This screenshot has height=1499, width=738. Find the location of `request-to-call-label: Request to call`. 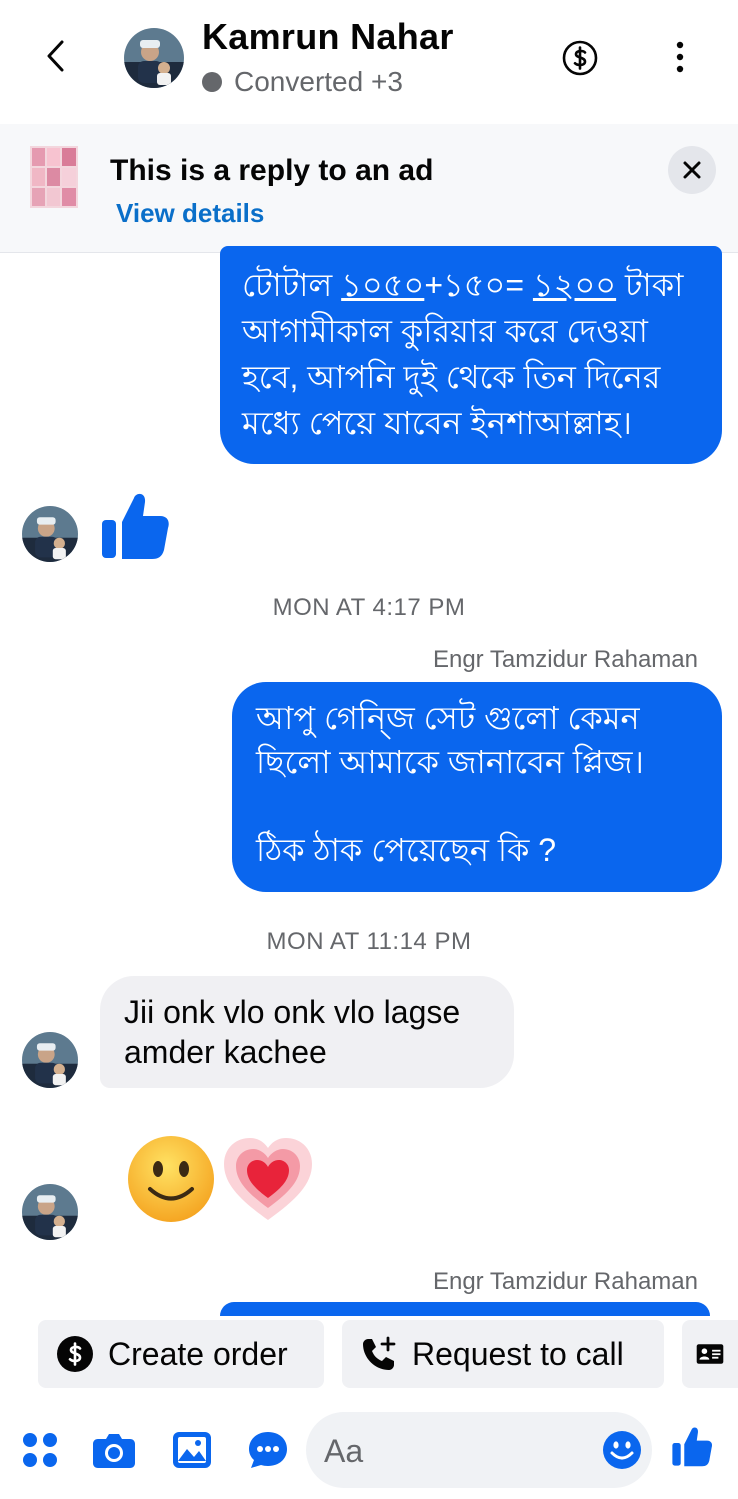

request-to-call-label: Request to call is located at coordinates (518, 1353).